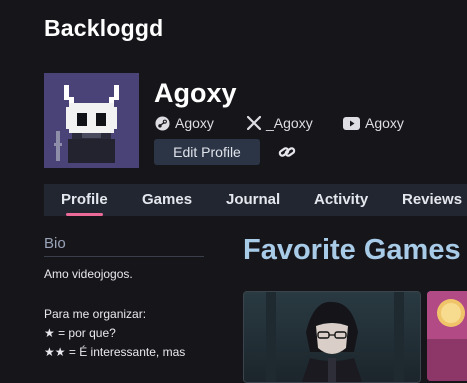 The width and height of the screenshot is (467, 383). Describe the element at coordinates (124, 256) in the screenshot. I see `bio-divider` at that location.